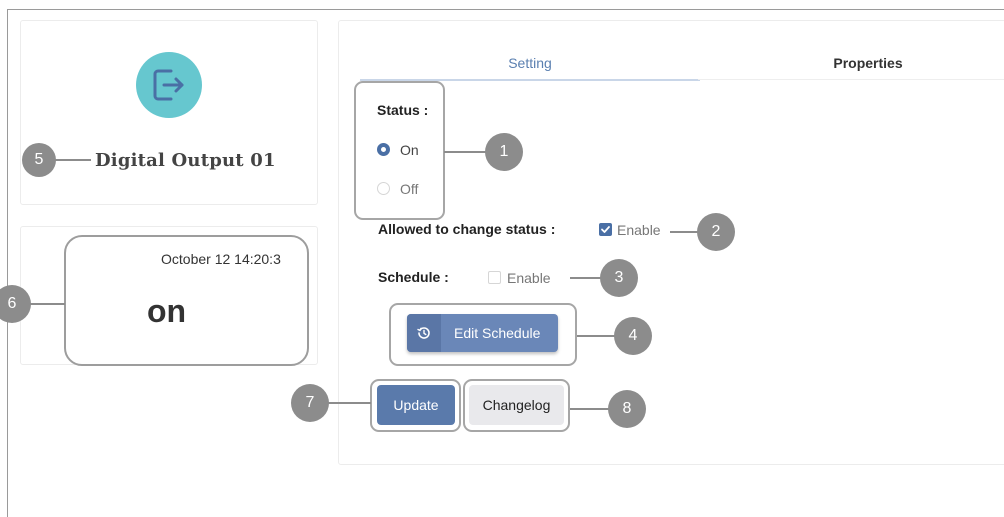 This screenshot has height=517, width=1004. I want to click on callout-badge-5: 5, so click(39, 160).